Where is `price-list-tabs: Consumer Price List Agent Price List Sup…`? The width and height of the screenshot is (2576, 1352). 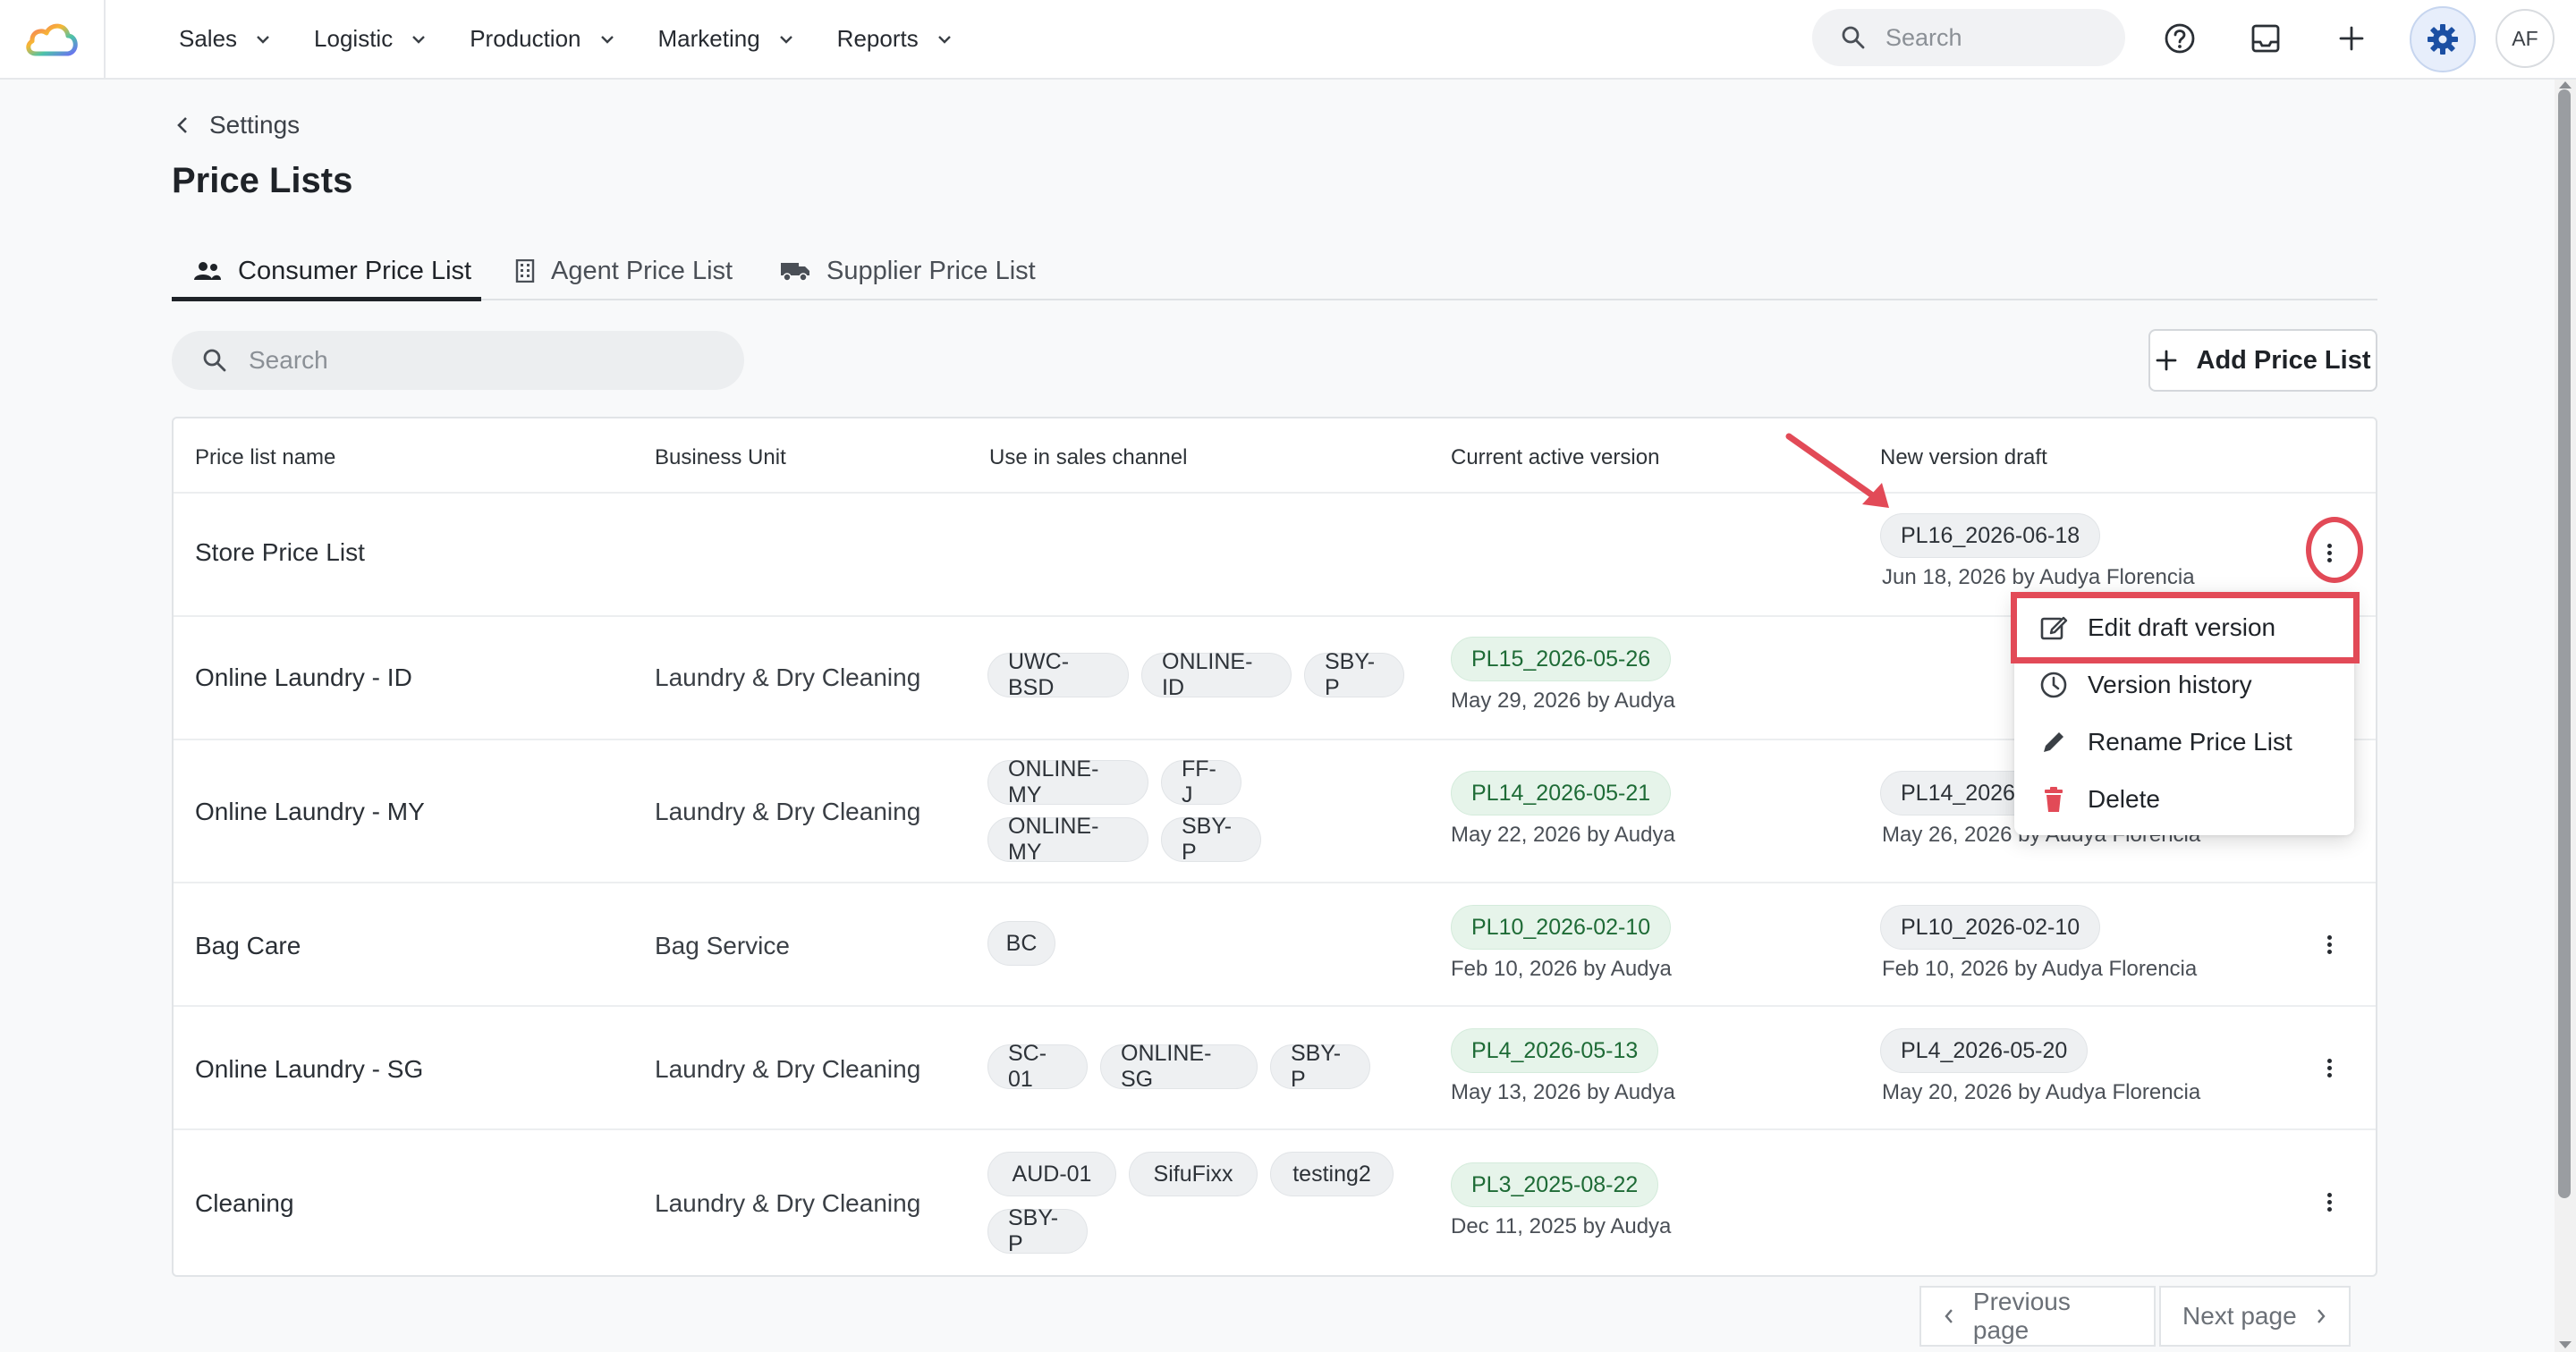
price-list-tabs: Consumer Price List Agent Price List Sup… is located at coordinates (1274, 271).